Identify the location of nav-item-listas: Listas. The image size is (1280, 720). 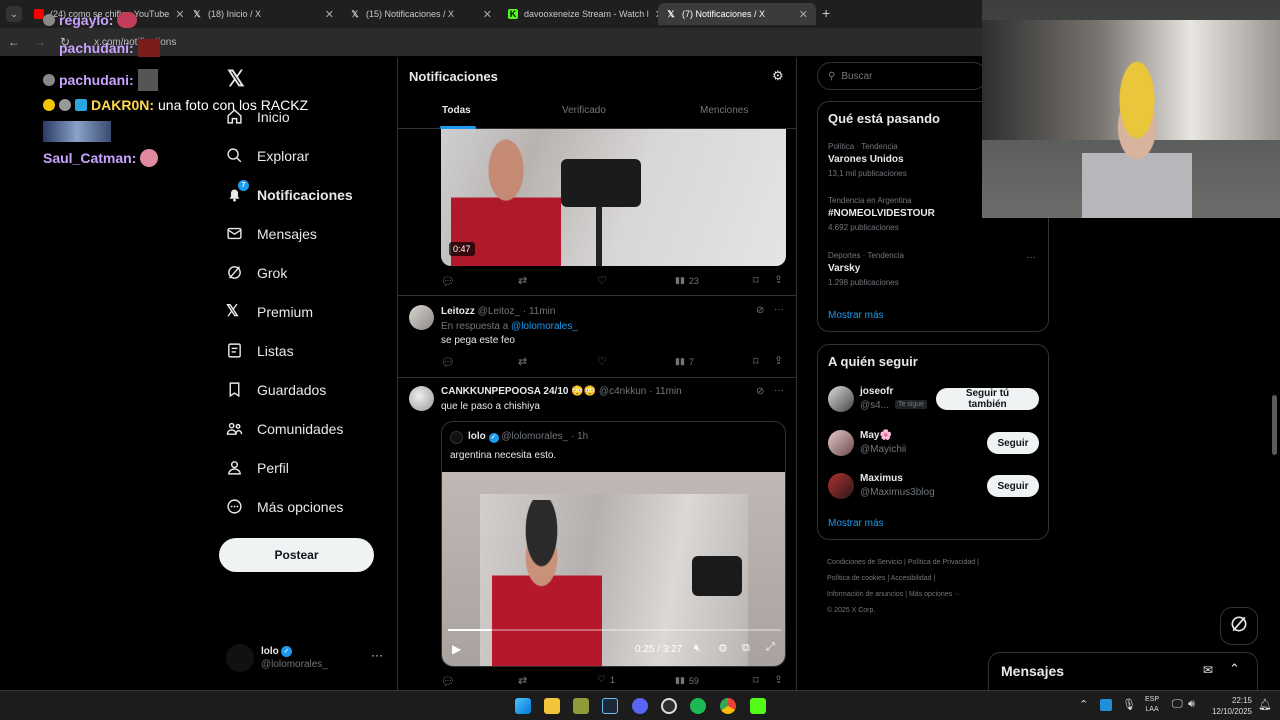
(260, 350).